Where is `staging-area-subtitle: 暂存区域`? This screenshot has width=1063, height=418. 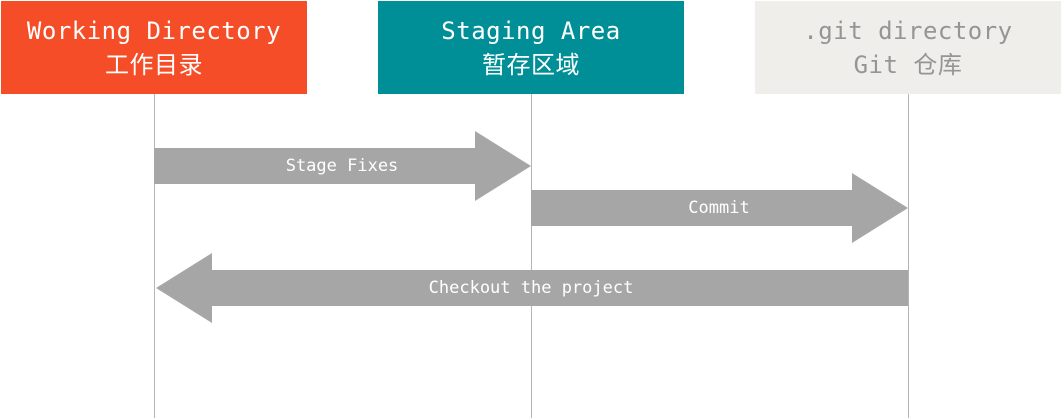 staging-area-subtitle: 暂存区域 is located at coordinates (531, 64).